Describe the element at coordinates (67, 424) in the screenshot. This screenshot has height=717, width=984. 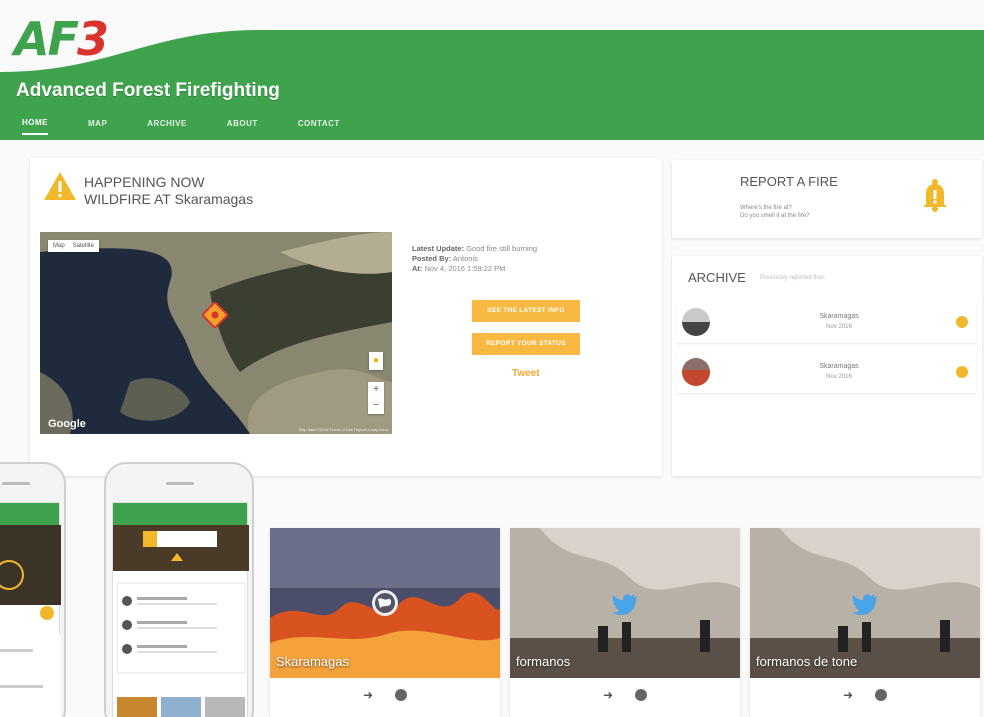
I see `google-logo: Google` at that location.